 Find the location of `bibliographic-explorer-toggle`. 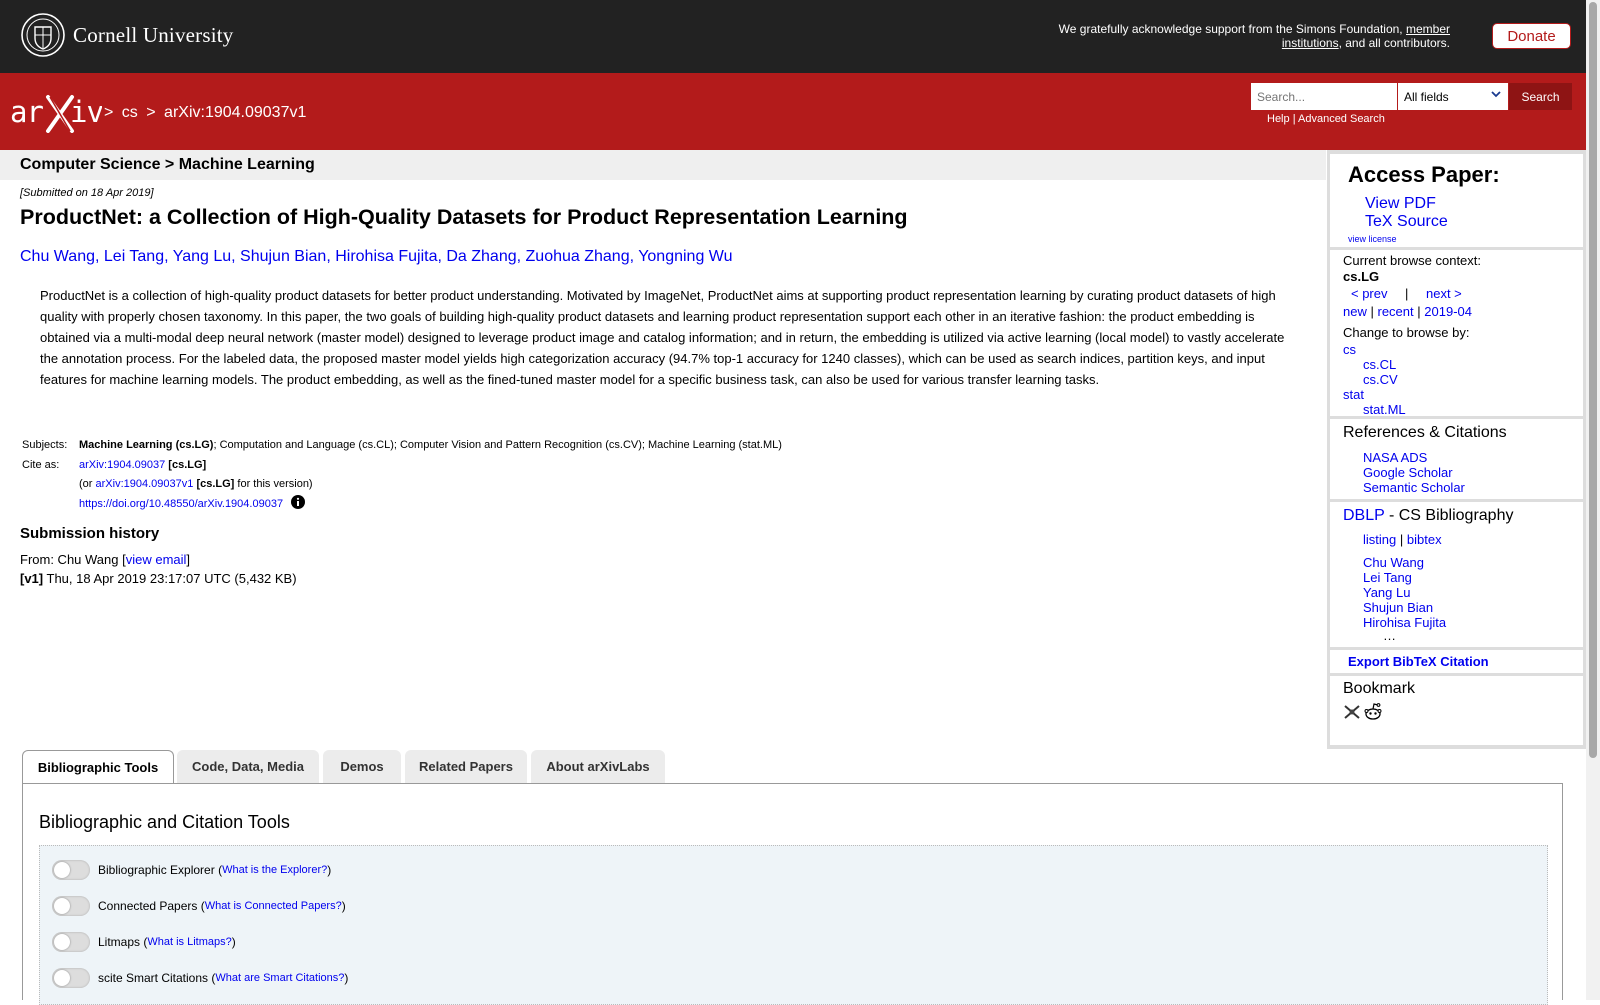

bibliographic-explorer-toggle is located at coordinates (71, 870).